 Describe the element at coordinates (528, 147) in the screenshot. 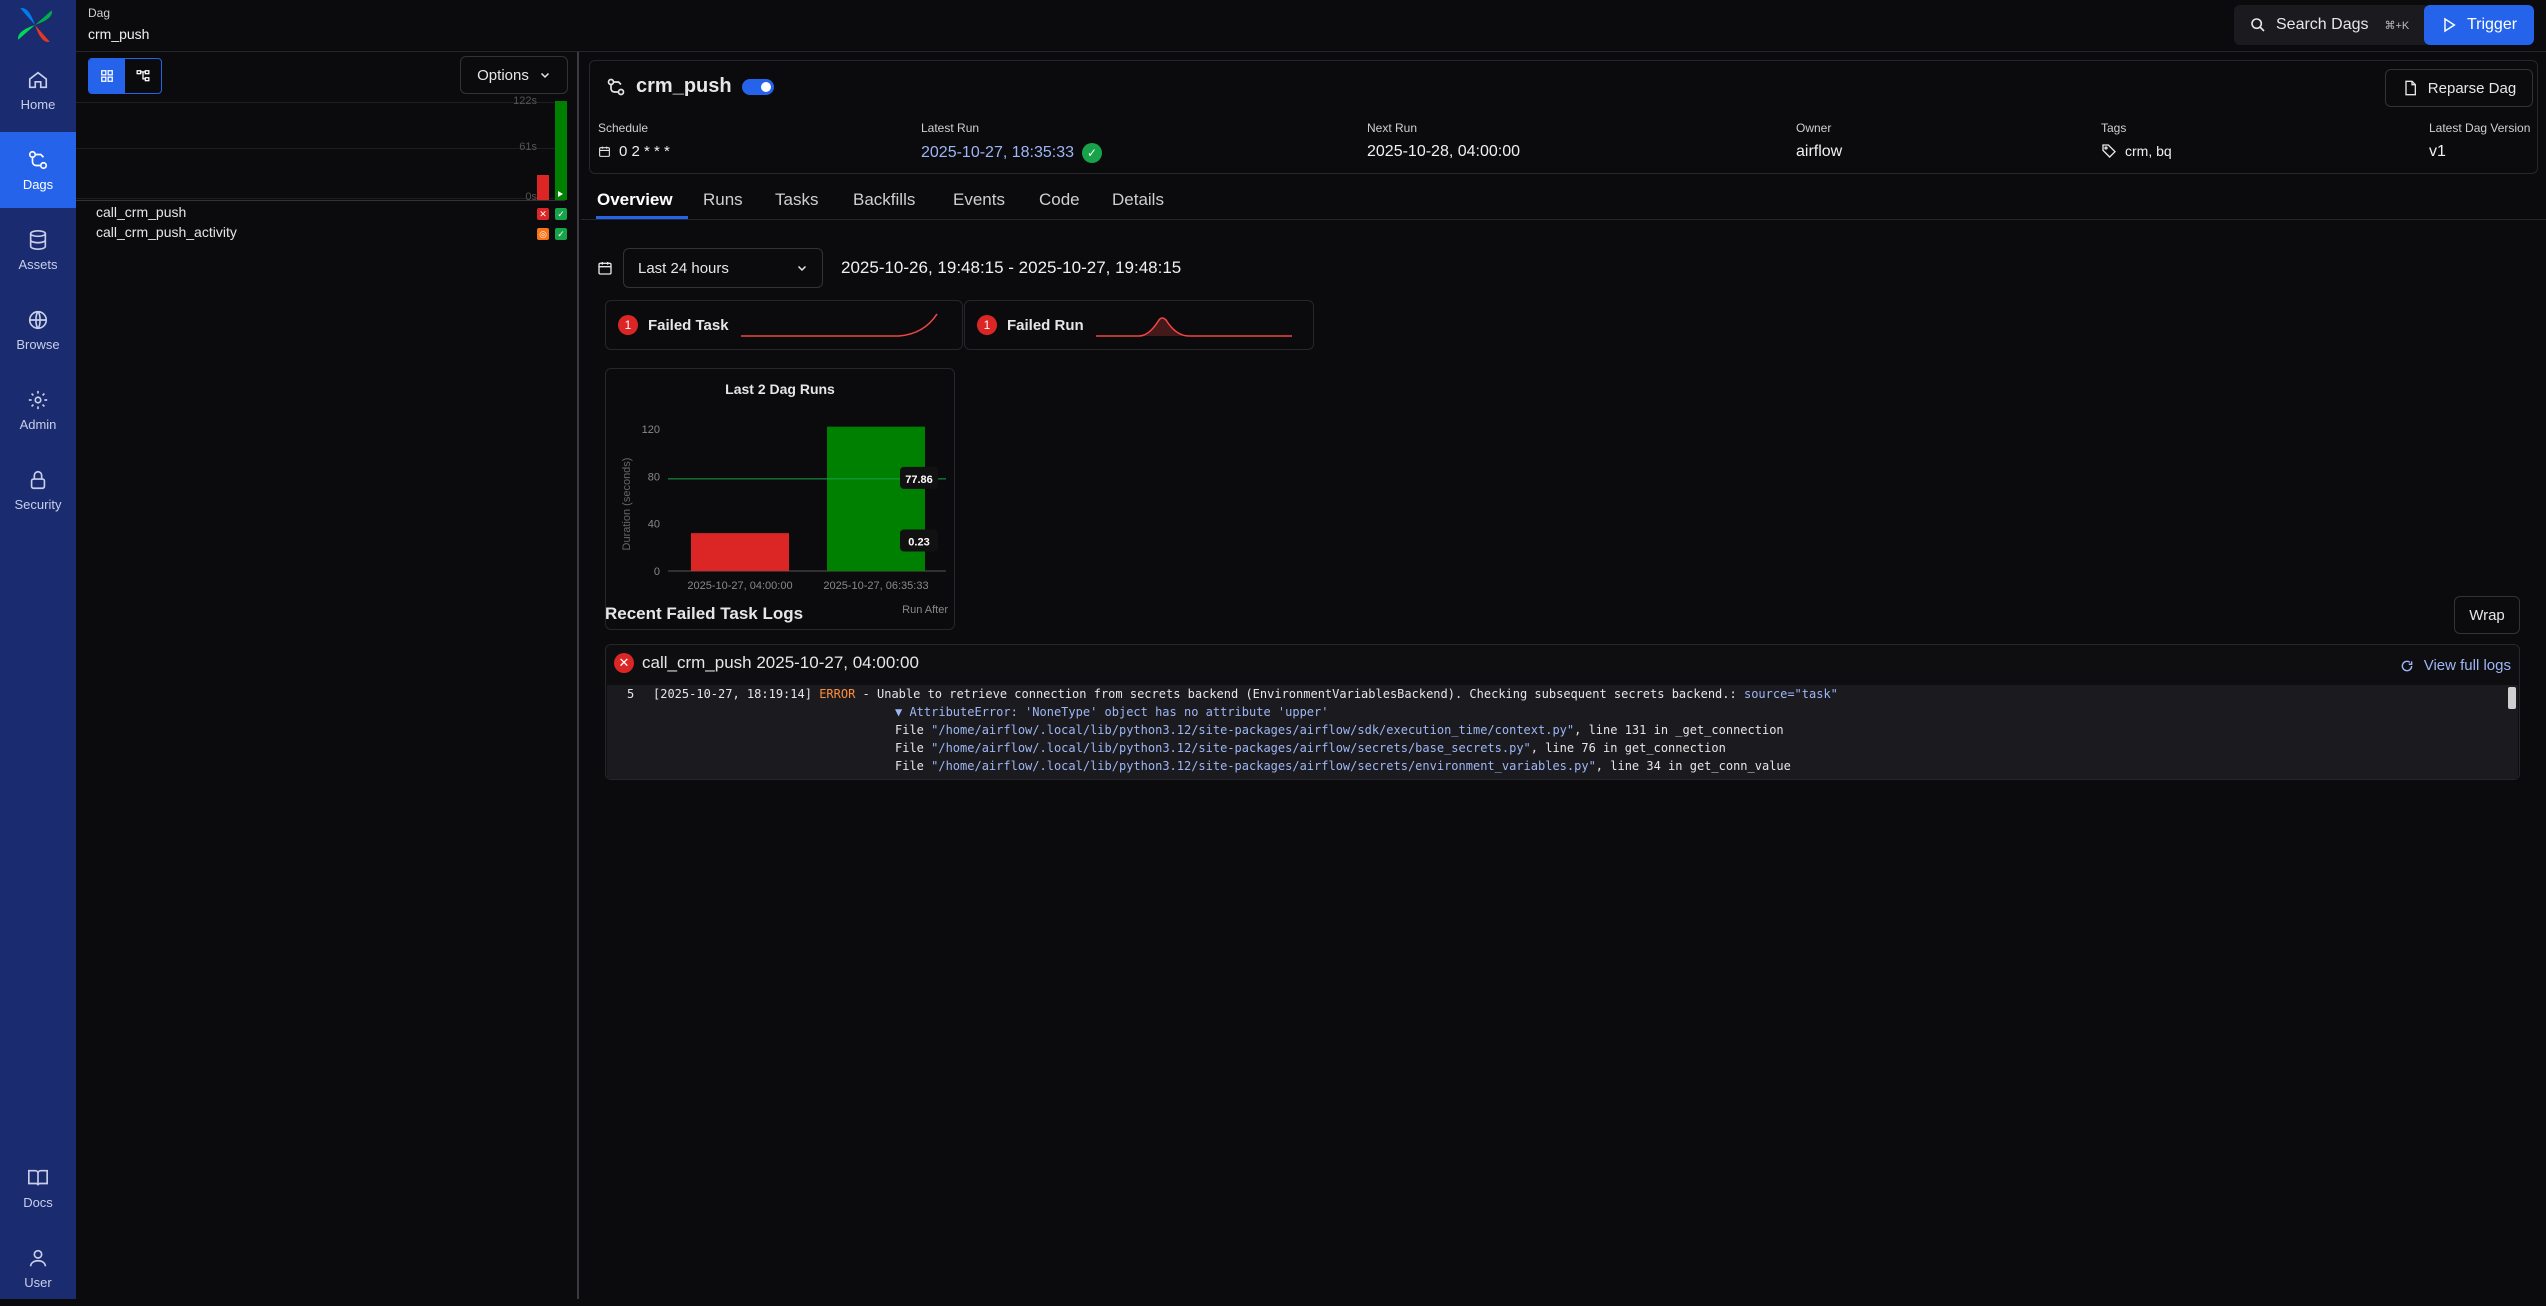

I see `grid-axis-mid: 61s` at that location.